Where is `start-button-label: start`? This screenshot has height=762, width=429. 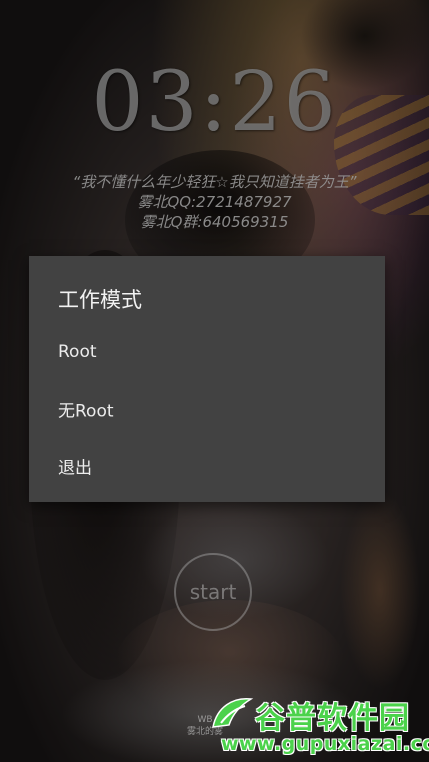
start-button-label: start is located at coordinates (213, 592).